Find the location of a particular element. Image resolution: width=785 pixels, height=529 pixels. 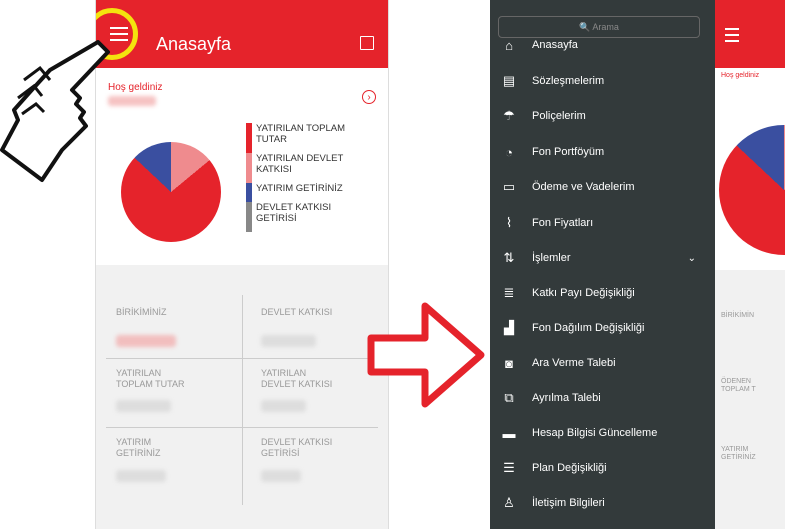

portfolio-pie-chart is located at coordinates (171, 192).